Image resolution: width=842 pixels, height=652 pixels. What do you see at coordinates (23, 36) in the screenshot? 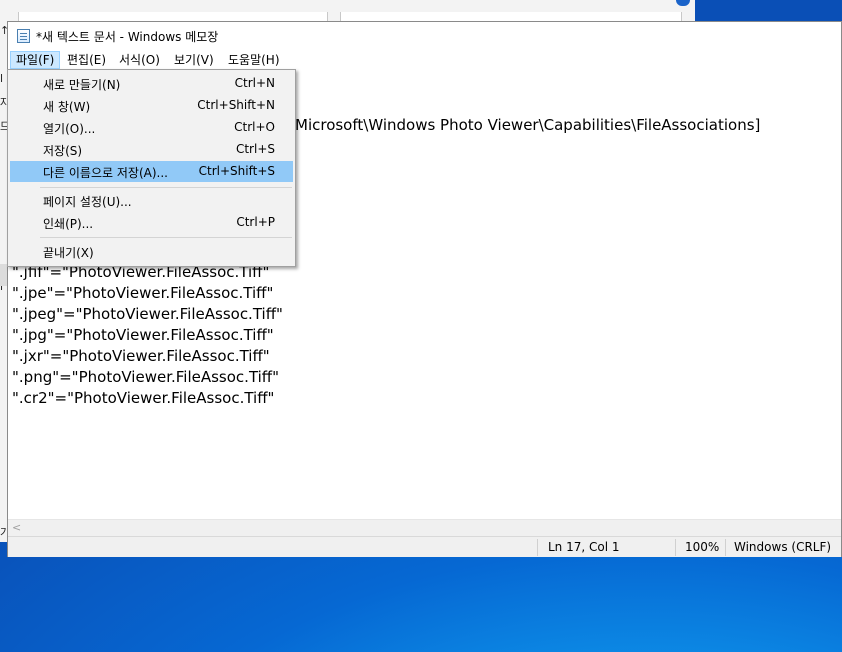
I see `notepad-icon` at bounding box center [23, 36].